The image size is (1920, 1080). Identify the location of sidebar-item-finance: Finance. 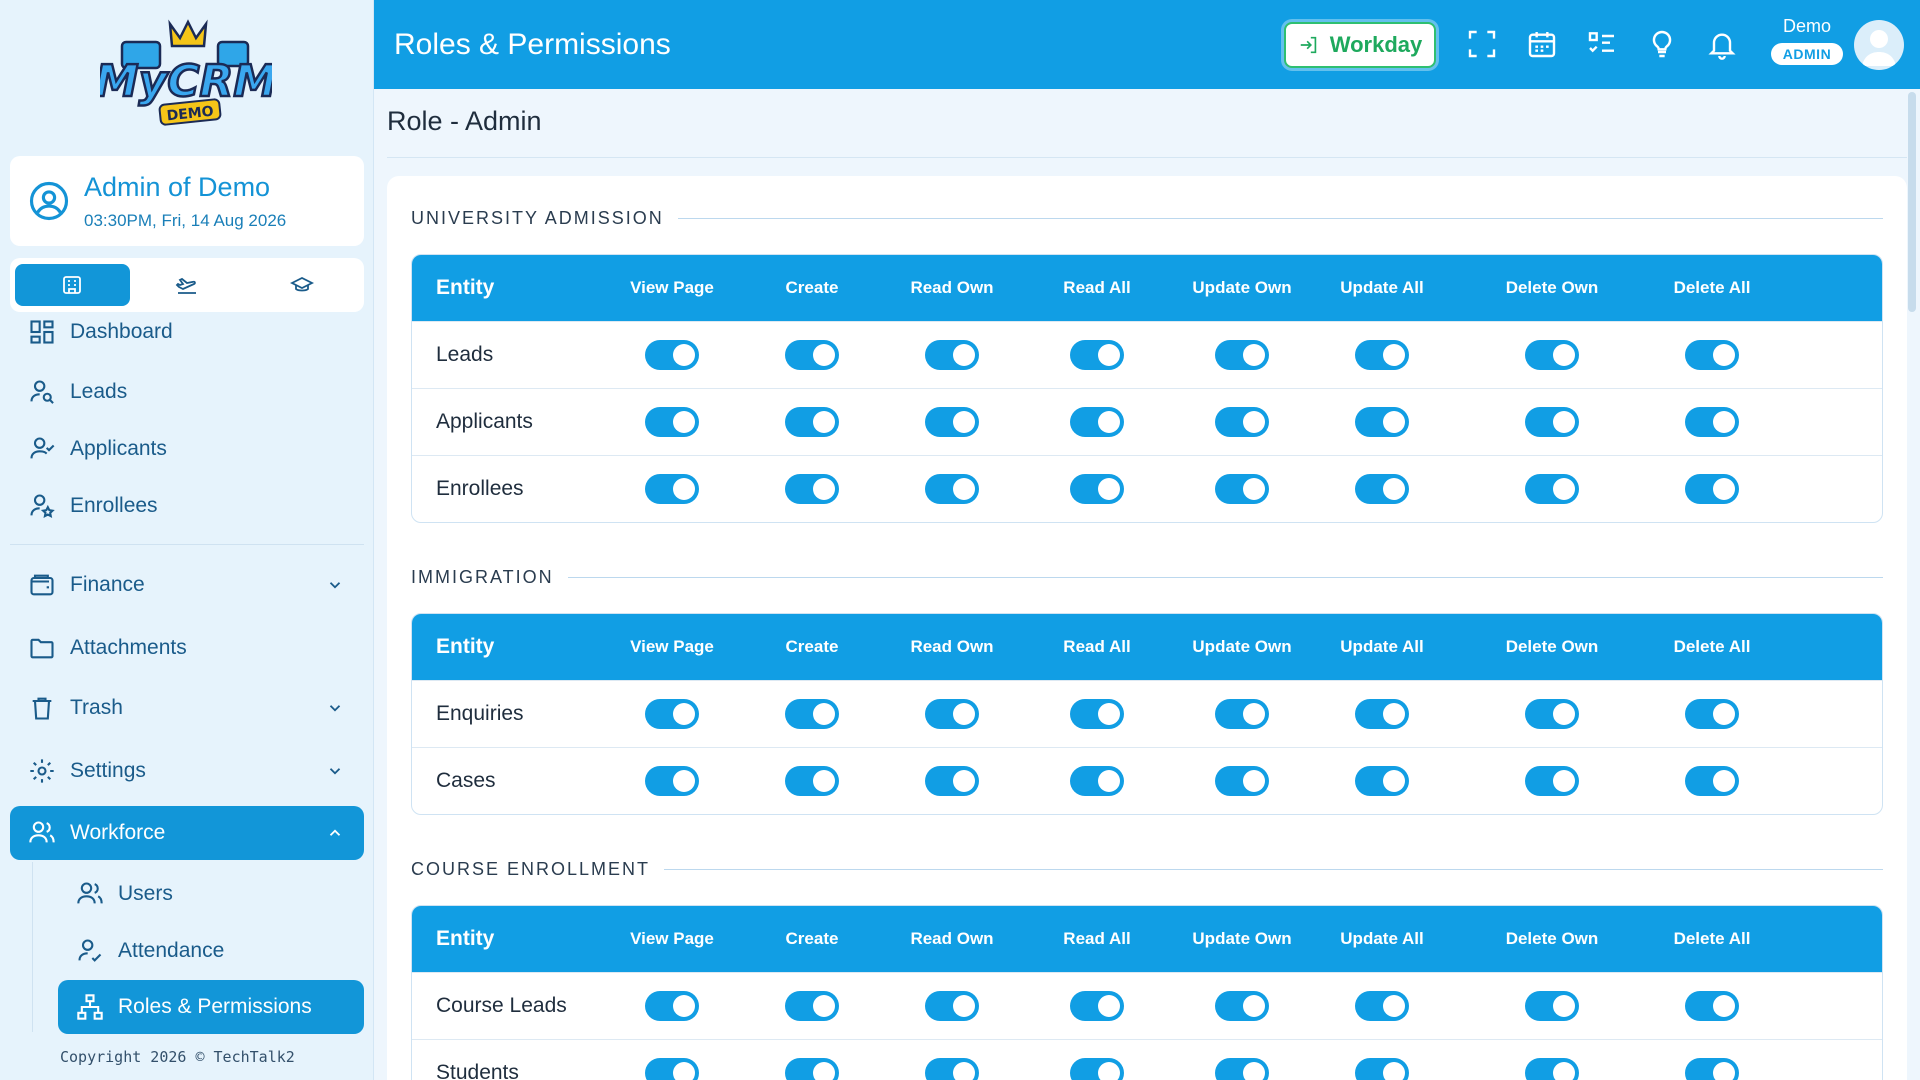
(187, 585).